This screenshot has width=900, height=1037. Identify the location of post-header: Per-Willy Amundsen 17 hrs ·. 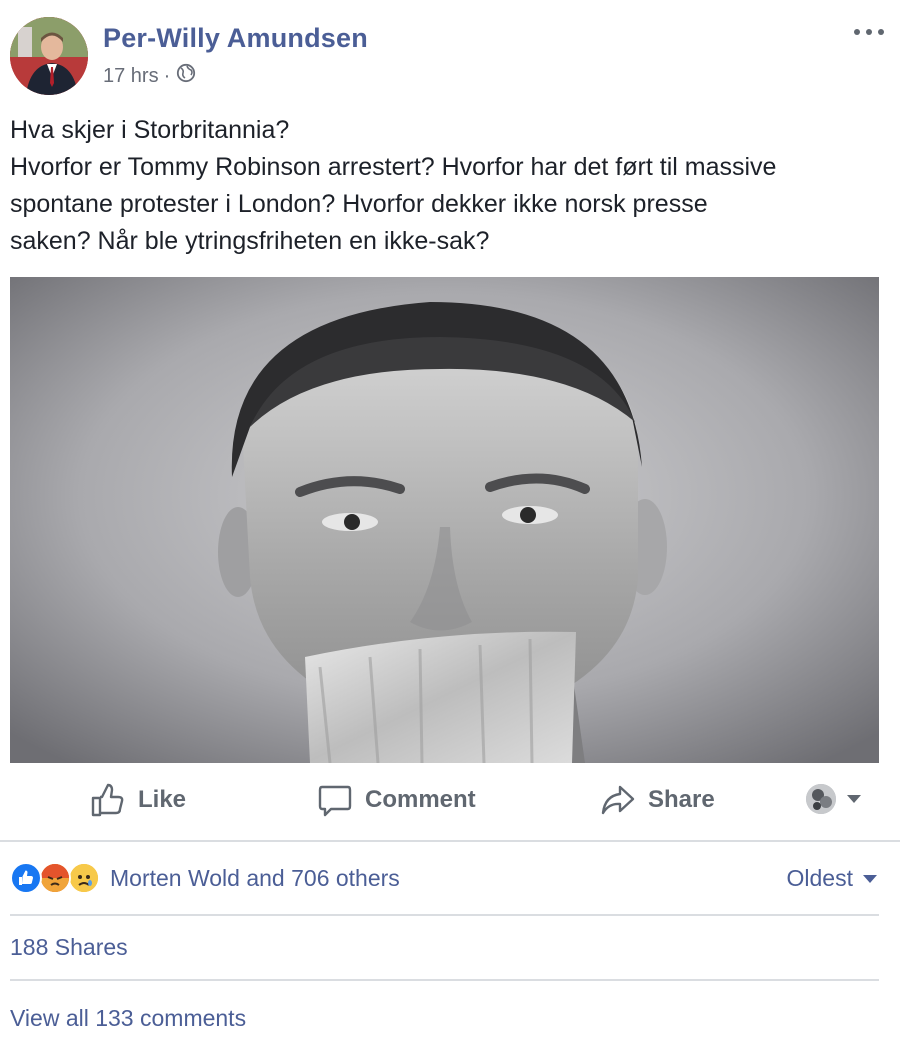
(450, 57).